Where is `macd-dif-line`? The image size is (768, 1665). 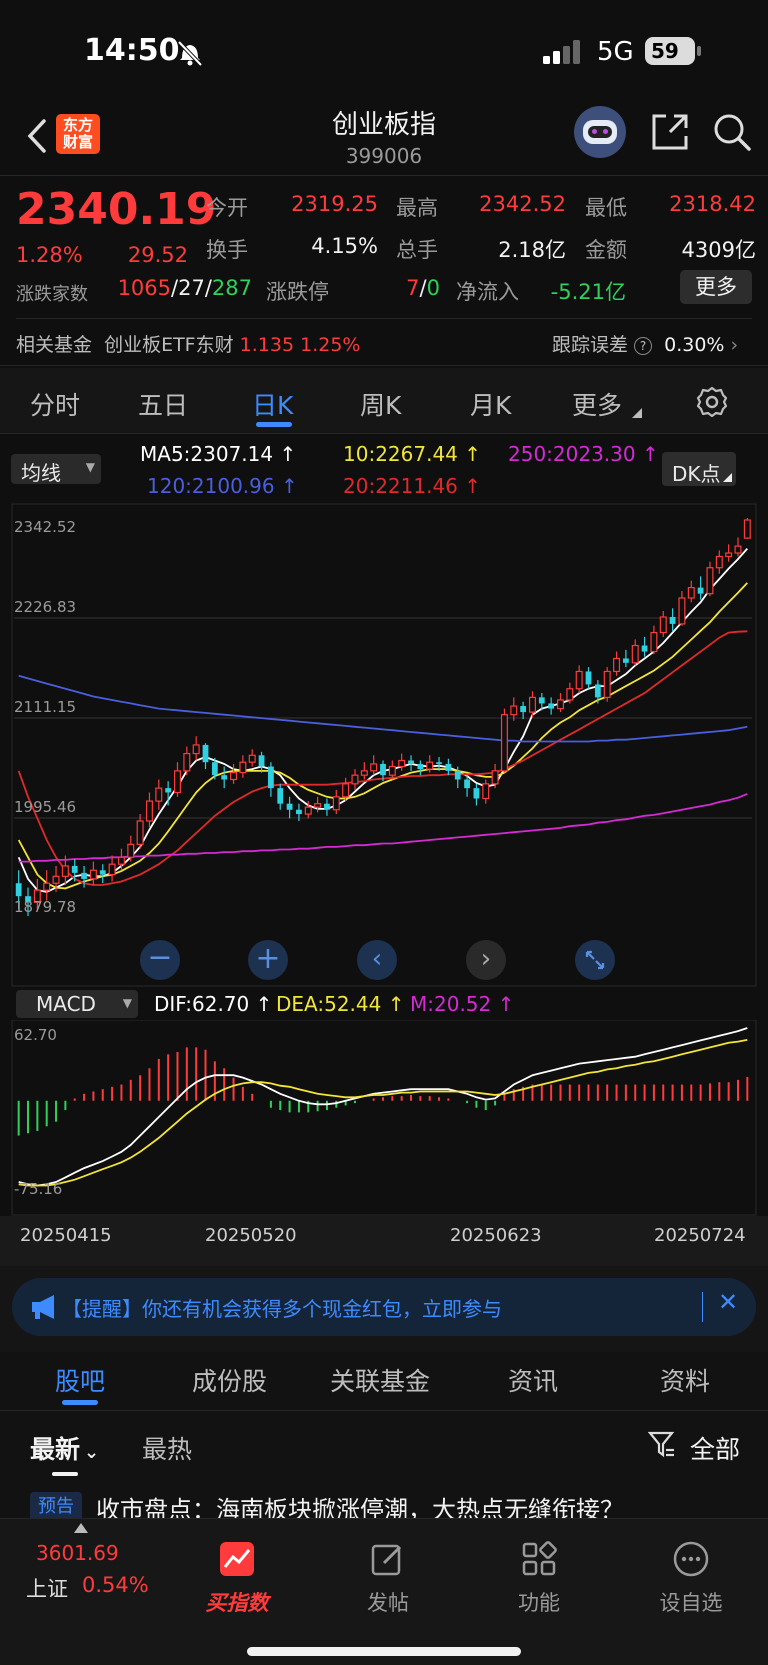 macd-dif-line is located at coordinates (383, 1107).